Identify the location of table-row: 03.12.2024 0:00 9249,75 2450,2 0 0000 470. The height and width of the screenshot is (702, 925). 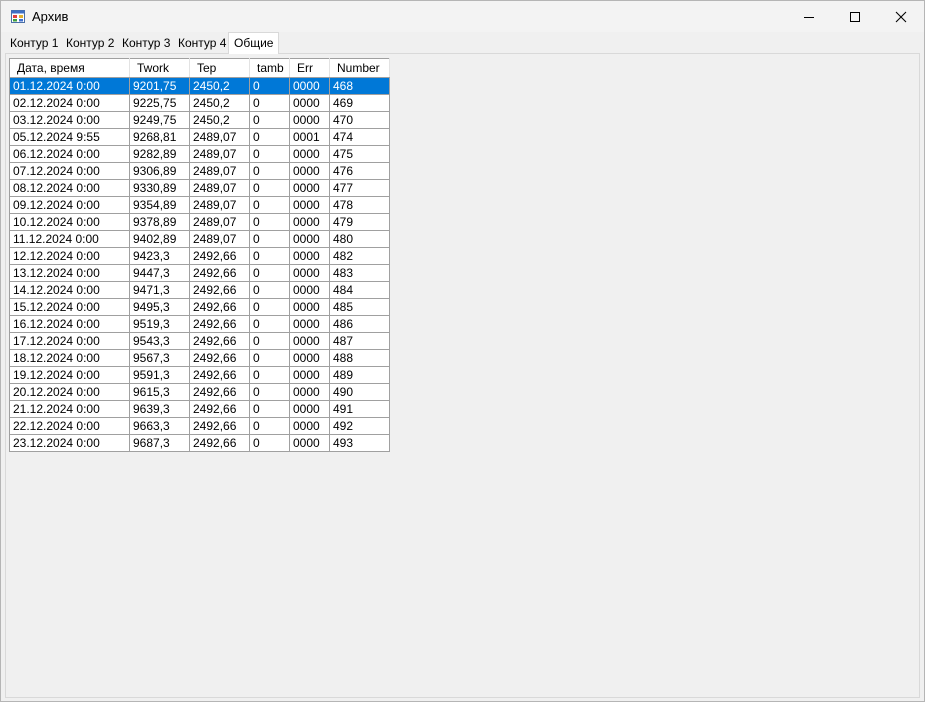
(199, 120).